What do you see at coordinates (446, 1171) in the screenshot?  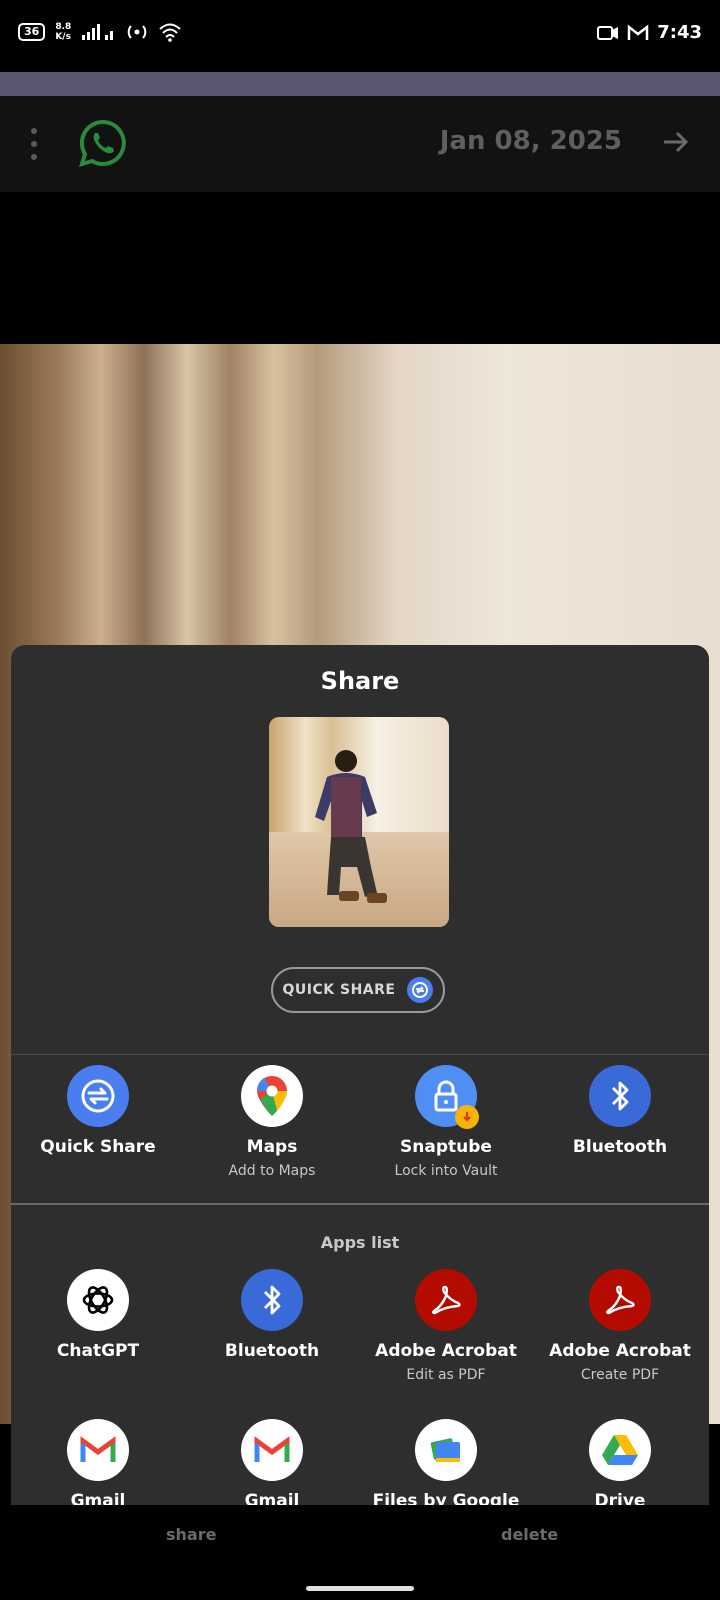 I see `target-sublabel: Lock into Vault` at bounding box center [446, 1171].